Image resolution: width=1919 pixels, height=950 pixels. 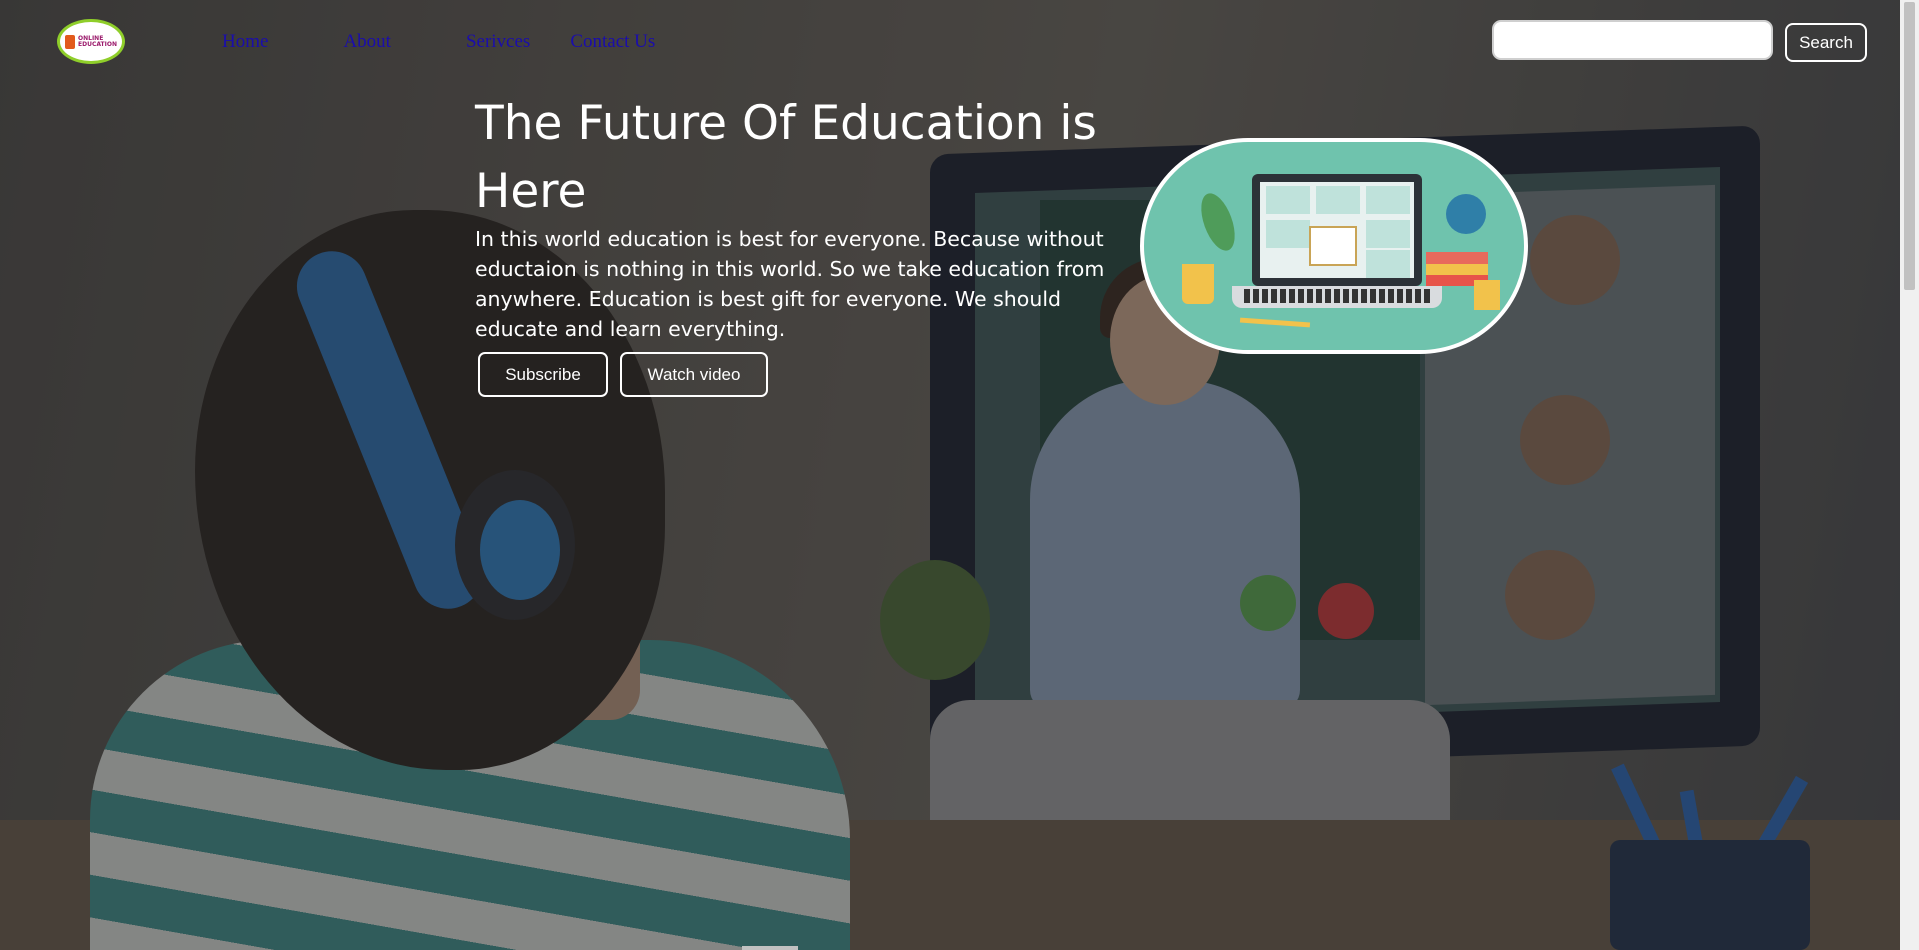 What do you see at coordinates (1334, 246) in the screenshot?
I see `online-class-illustration` at bounding box center [1334, 246].